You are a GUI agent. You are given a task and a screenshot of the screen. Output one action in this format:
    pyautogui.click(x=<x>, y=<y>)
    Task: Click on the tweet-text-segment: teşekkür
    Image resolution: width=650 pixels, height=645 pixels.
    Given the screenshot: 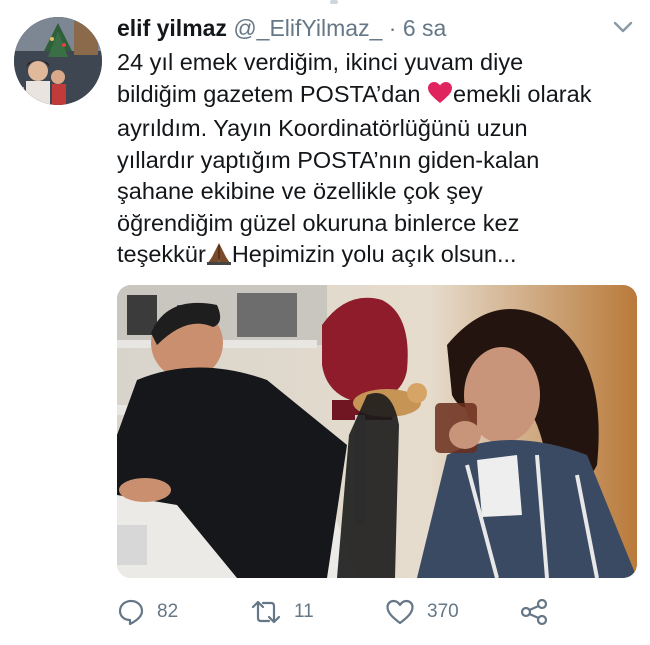 What is the action you would take?
    pyautogui.click(x=161, y=254)
    